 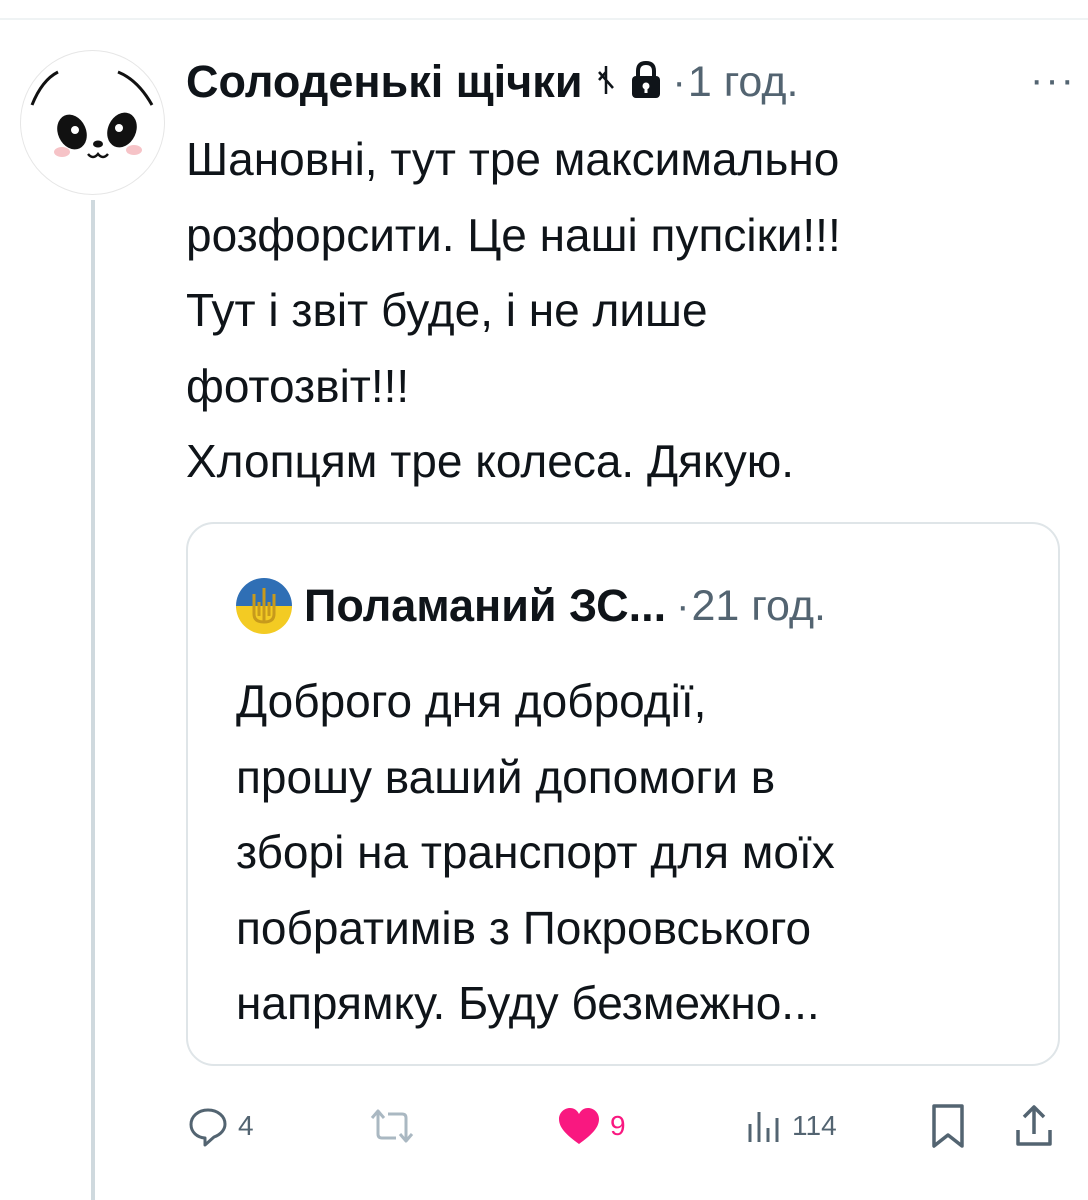 I want to click on share-icon, so click(x=1034, y=1125).